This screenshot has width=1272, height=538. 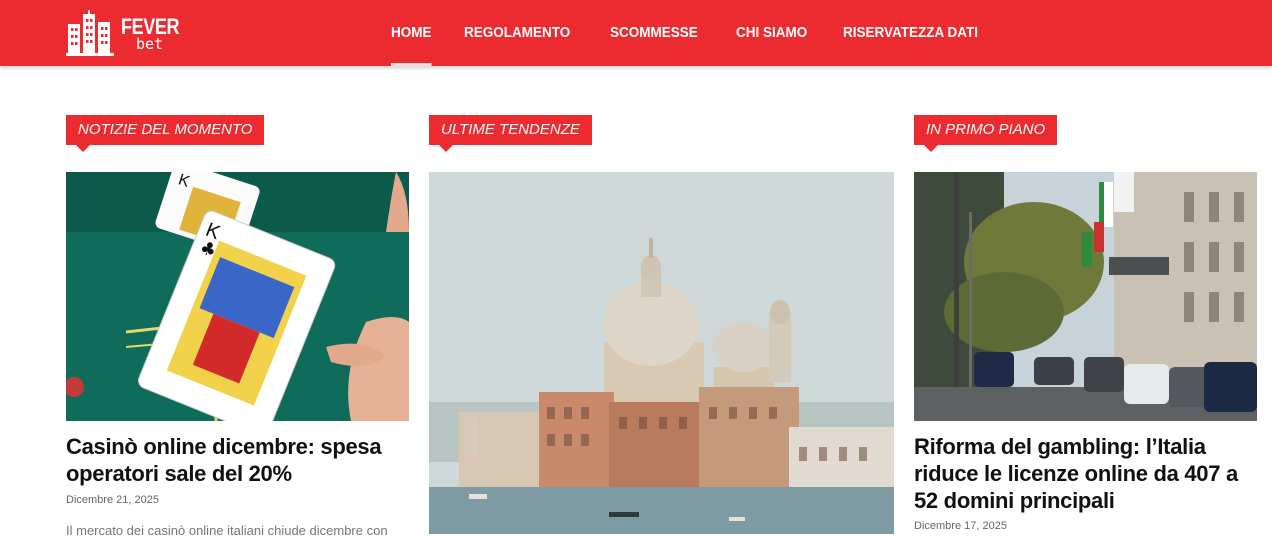 I want to click on logo-text-bet: bet, so click(x=150, y=44).